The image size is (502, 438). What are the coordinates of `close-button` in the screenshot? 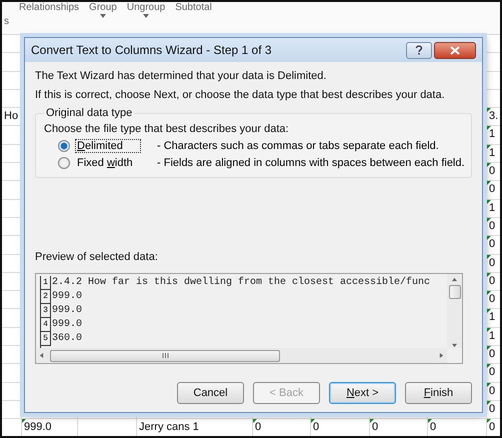 It's located at (455, 50).